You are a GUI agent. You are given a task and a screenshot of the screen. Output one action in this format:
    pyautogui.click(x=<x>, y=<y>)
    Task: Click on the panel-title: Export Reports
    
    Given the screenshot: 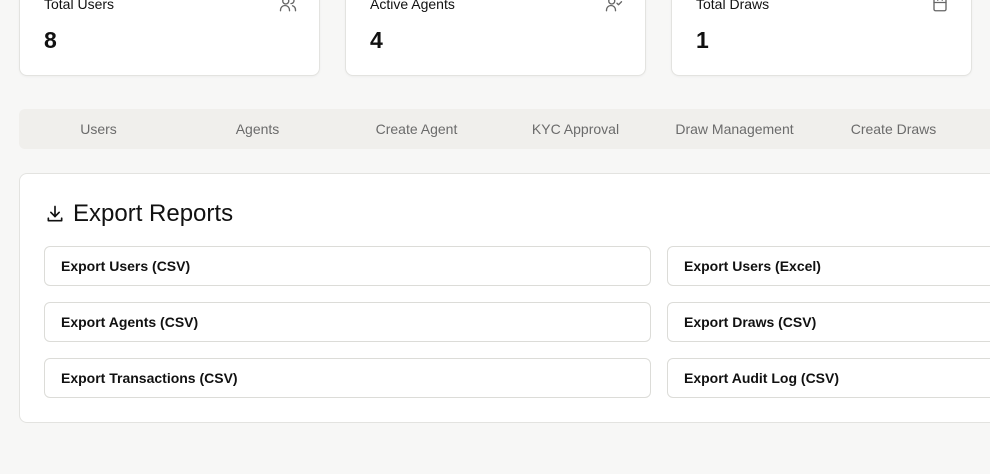 What is the action you would take?
    pyautogui.click(x=139, y=214)
    